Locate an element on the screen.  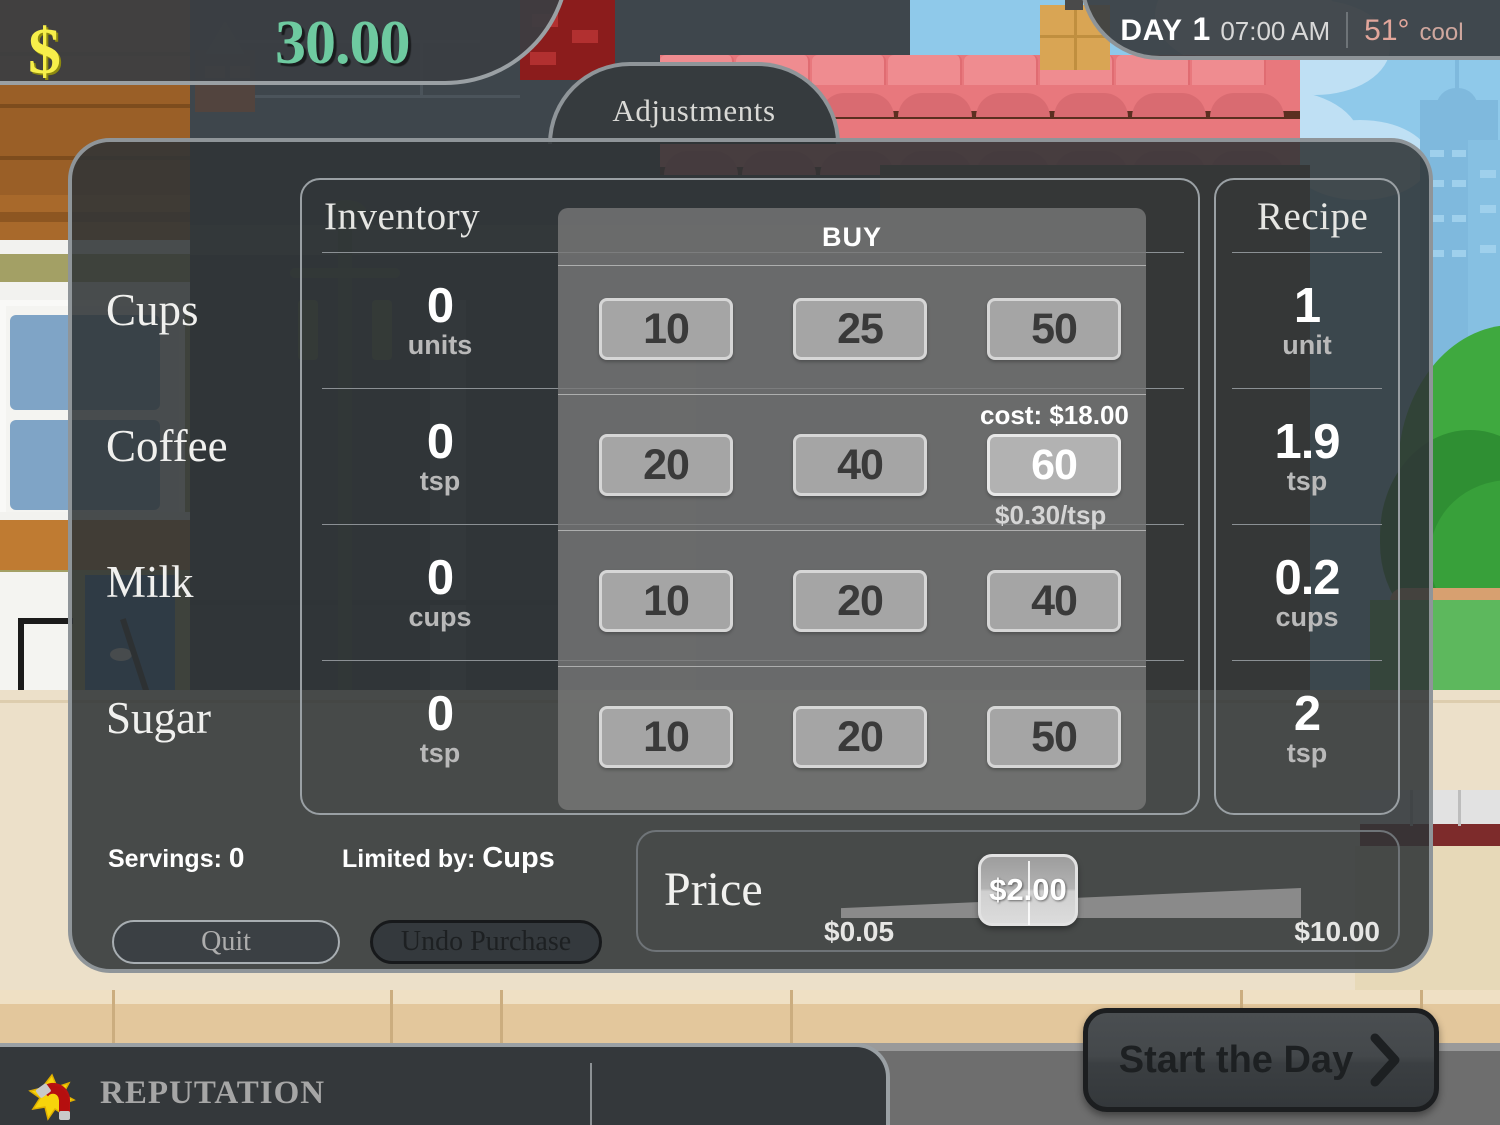
inventory-cups-value: 0 is located at coordinates (440, 306).